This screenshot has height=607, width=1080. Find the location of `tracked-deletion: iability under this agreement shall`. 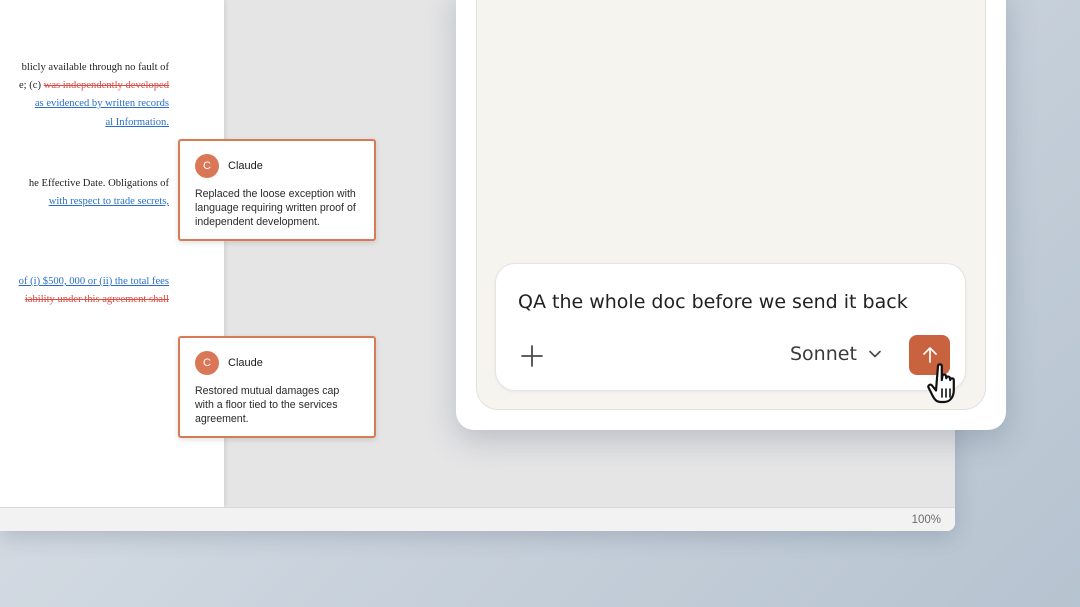

tracked-deletion: iability under this agreement shall is located at coordinates (96, 299).